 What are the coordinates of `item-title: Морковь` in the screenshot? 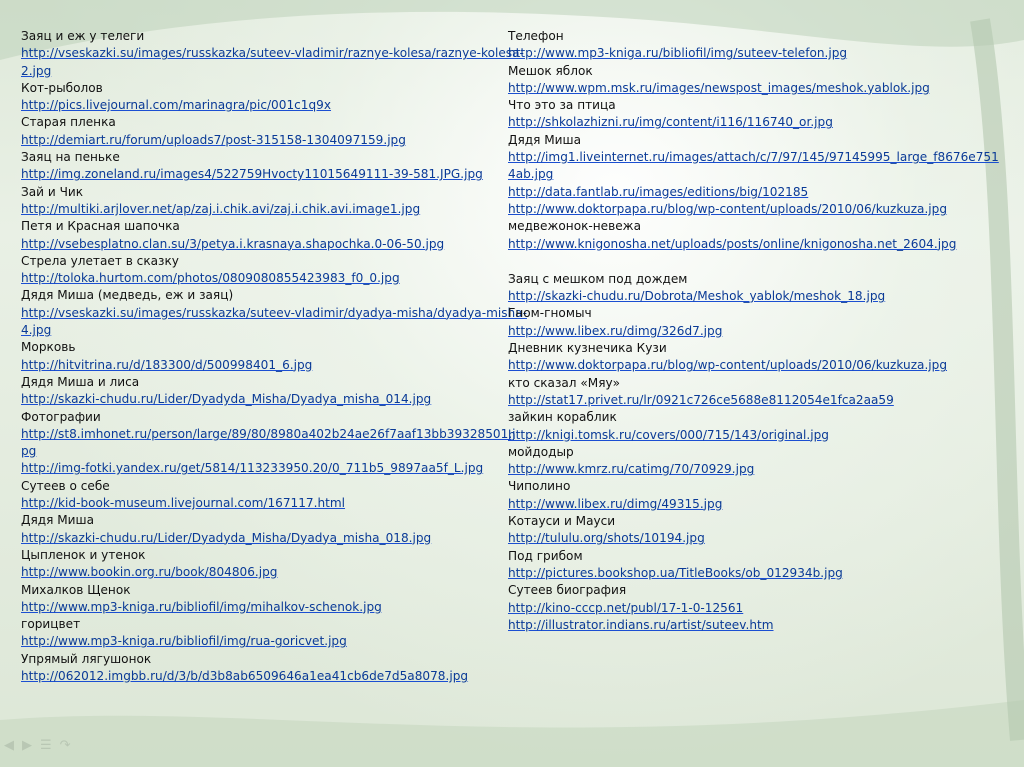 It's located at (48, 347).